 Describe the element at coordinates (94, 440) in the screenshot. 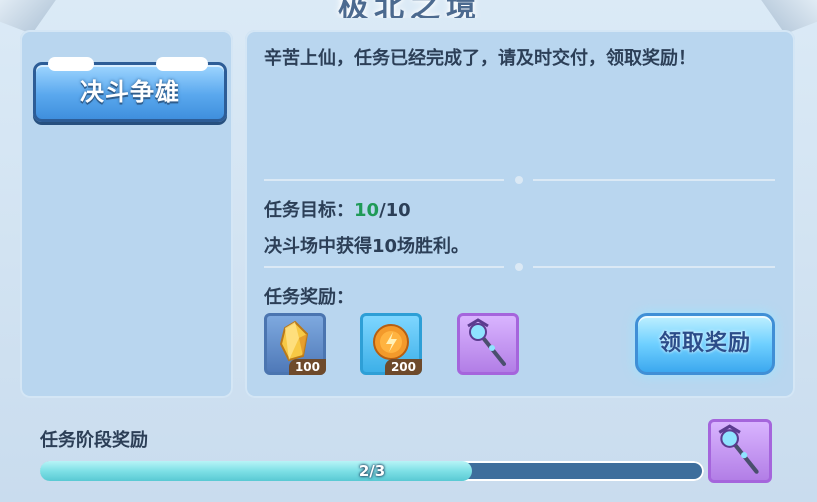

I see `stage-reward-label: 任务阶段奖励` at that location.